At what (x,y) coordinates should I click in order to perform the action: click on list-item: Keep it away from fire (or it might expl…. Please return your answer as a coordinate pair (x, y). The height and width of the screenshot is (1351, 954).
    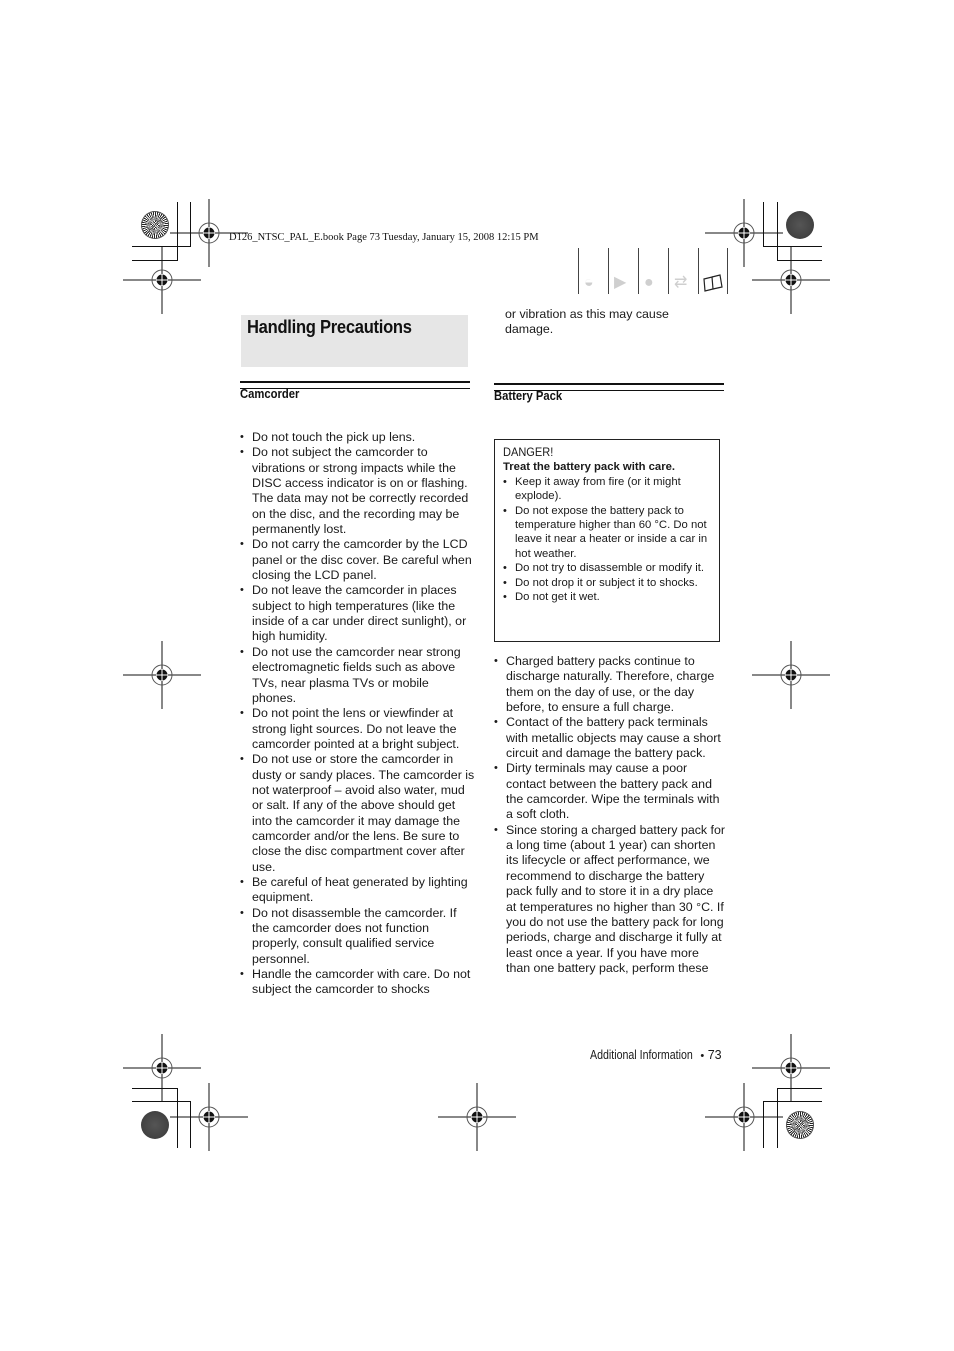
    Looking at the image, I should click on (607, 489).